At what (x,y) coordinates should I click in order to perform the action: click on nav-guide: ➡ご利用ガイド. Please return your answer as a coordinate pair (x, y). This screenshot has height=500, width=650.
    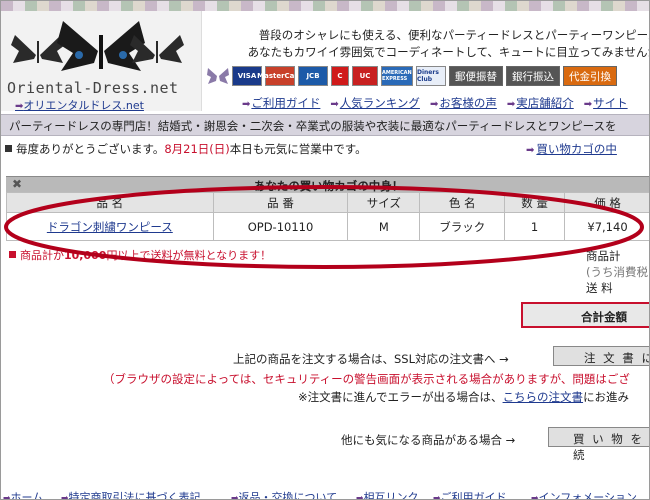
    Looking at the image, I should click on (281, 103).